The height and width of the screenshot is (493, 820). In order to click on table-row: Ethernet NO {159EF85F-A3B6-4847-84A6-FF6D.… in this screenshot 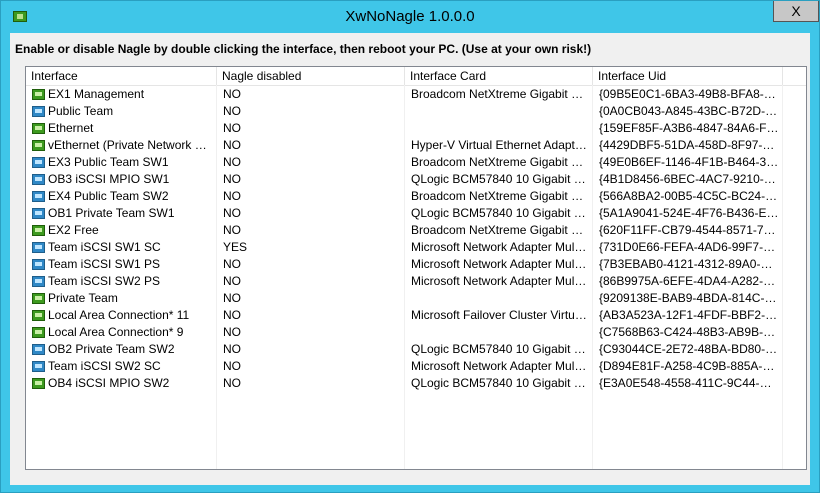, I will do `click(416, 128)`.